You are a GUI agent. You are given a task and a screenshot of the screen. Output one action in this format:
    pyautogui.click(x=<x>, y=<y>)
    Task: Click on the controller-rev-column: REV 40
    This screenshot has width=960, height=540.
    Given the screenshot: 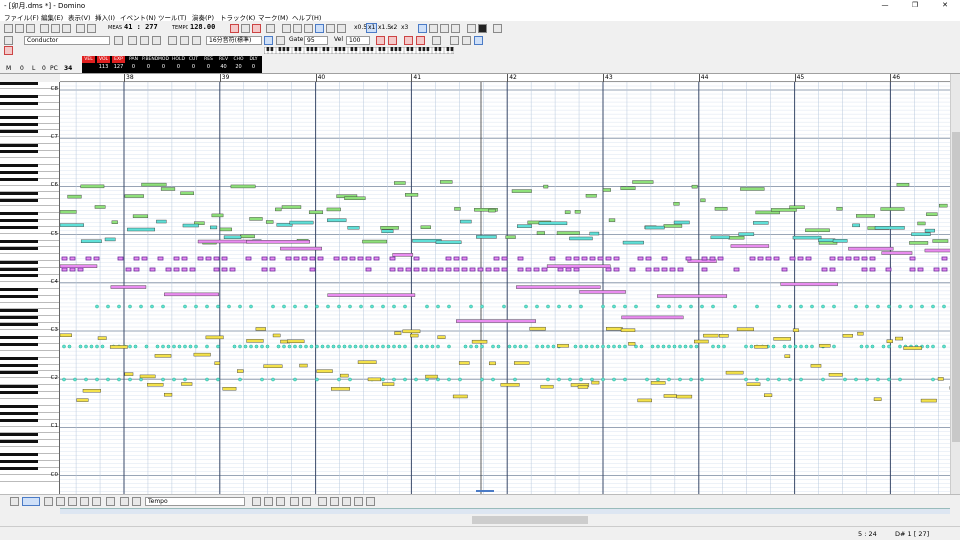 What is the action you would take?
    pyautogui.click(x=223, y=64)
    